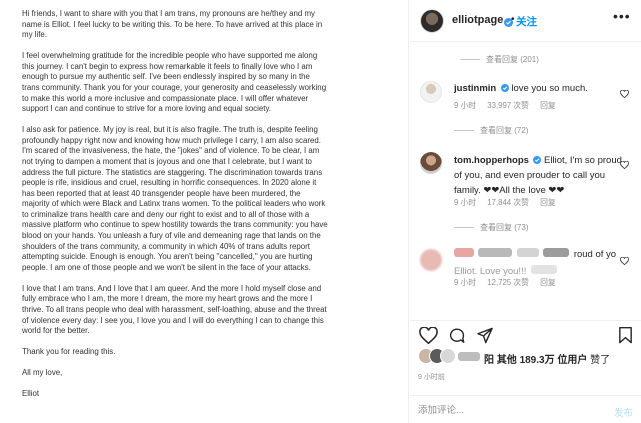 This screenshot has width=641, height=423. I want to click on comment-likes: 17,844 次赞, so click(508, 202).